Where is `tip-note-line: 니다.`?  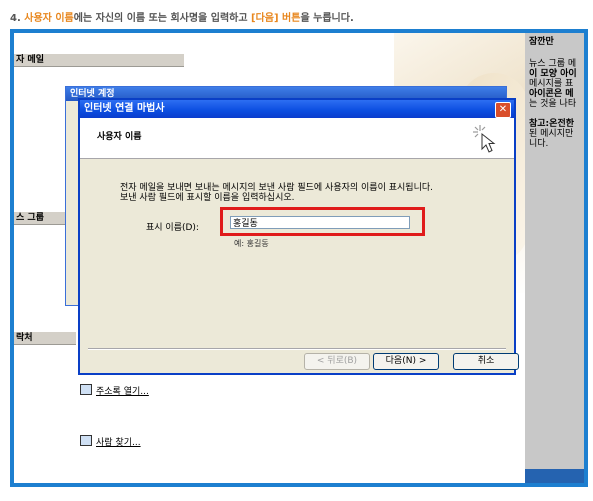 tip-note-line: 니다. is located at coordinates (539, 144).